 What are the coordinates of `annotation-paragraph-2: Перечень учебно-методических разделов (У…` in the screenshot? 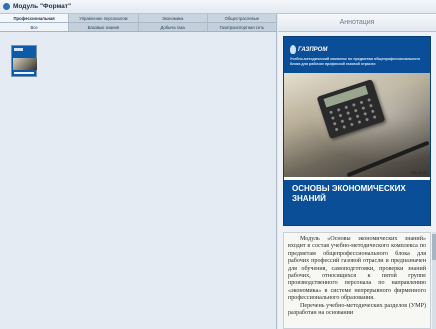 It's located at (357, 309).